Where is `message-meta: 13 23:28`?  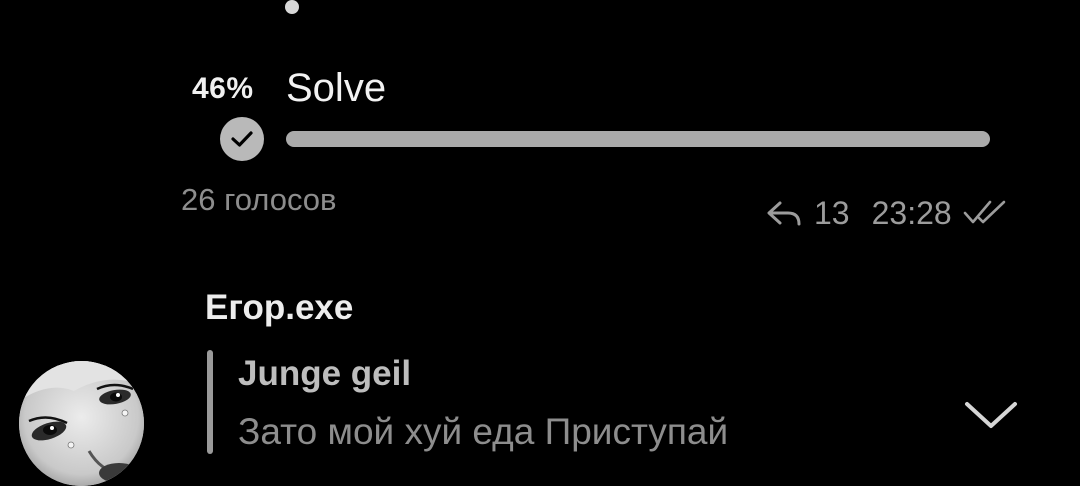
message-meta: 13 23:28 is located at coordinates (888, 213).